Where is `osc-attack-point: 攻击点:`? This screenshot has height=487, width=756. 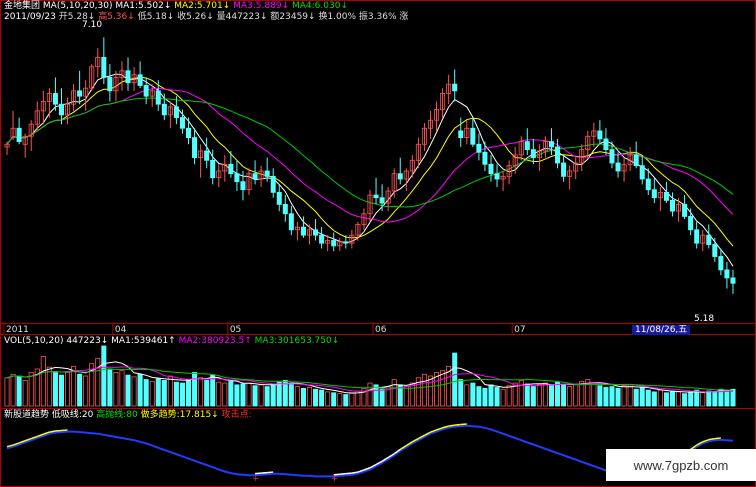
osc-attack-point: 攻击点: is located at coordinates (236, 415).